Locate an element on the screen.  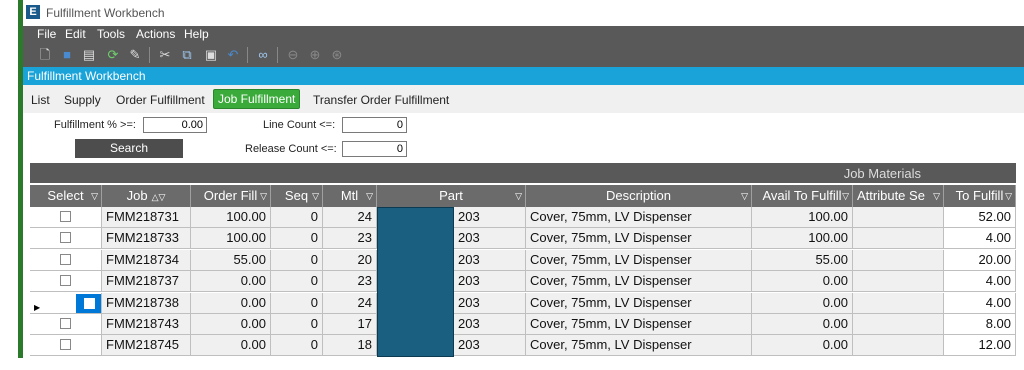
job-cell: FMM218737 is located at coordinates (146, 282).